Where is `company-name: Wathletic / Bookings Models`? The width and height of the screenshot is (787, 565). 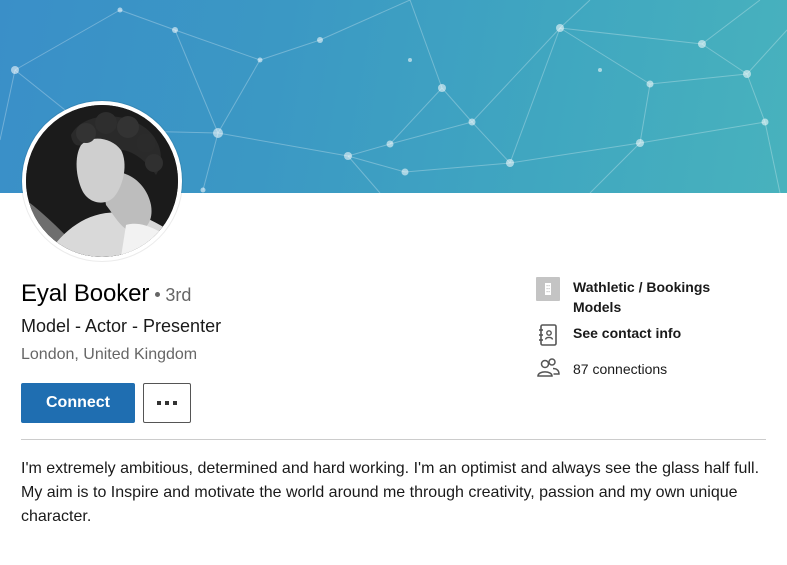
company-name: Wathletic / Bookings Models is located at coordinates (642, 297).